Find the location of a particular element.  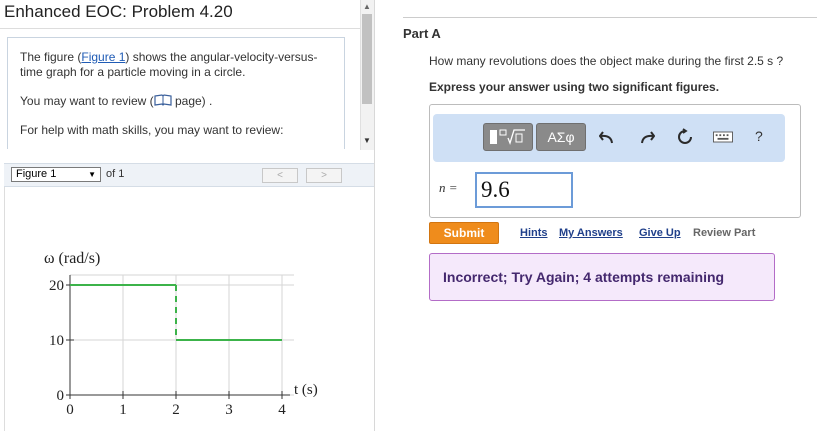

help-icon: ? is located at coordinates (759, 136).